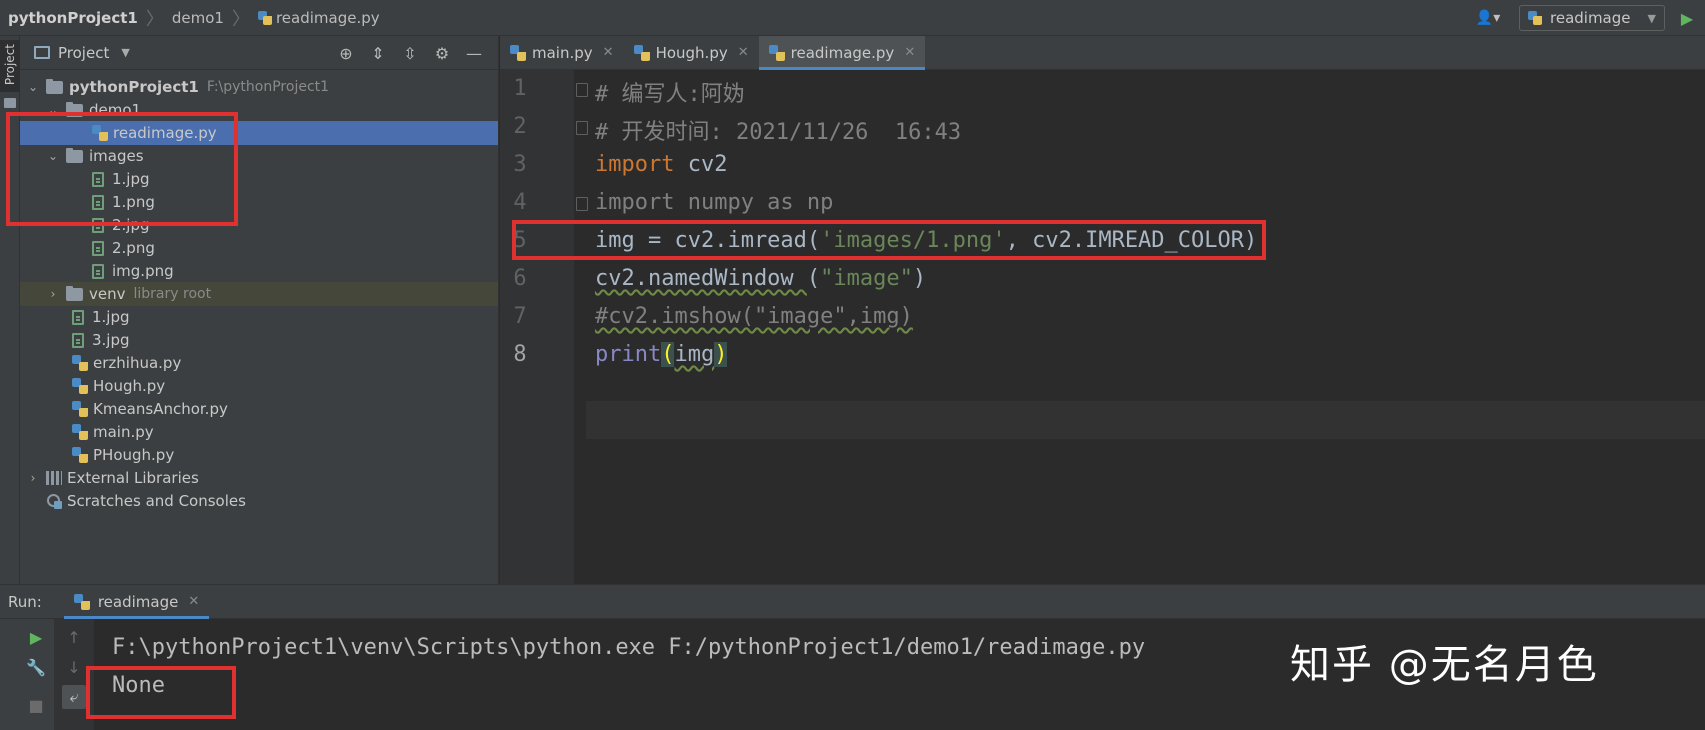 The width and height of the screenshot is (1705, 730). What do you see at coordinates (661, 164) in the screenshot?
I see `code-line-3: import cv2` at bounding box center [661, 164].